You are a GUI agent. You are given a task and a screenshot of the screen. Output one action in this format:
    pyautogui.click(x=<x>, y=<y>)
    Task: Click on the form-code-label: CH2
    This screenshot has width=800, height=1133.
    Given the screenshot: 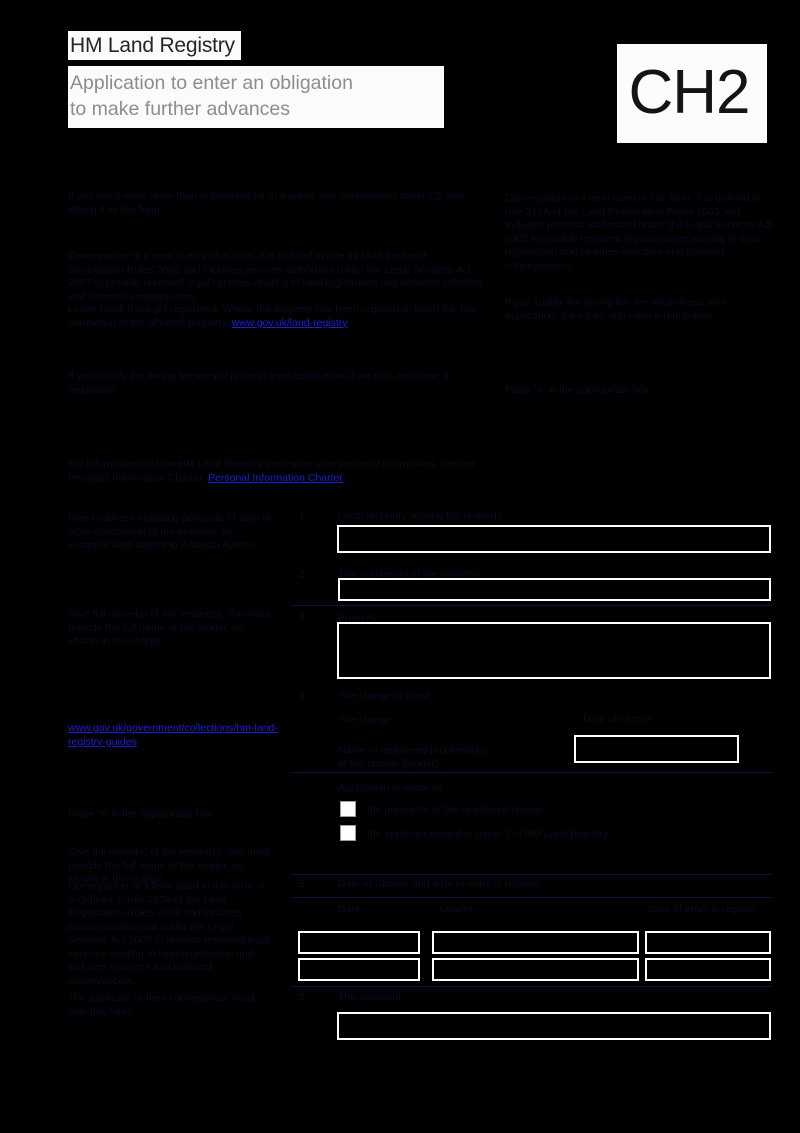 What is the action you would take?
    pyautogui.click(x=689, y=92)
    